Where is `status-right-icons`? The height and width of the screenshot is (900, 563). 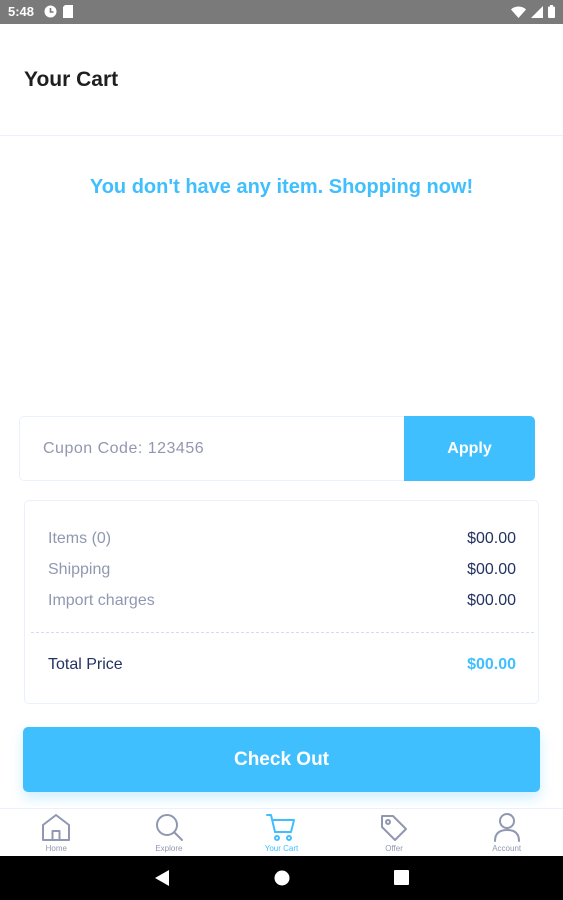 status-right-icons is located at coordinates (533, 11).